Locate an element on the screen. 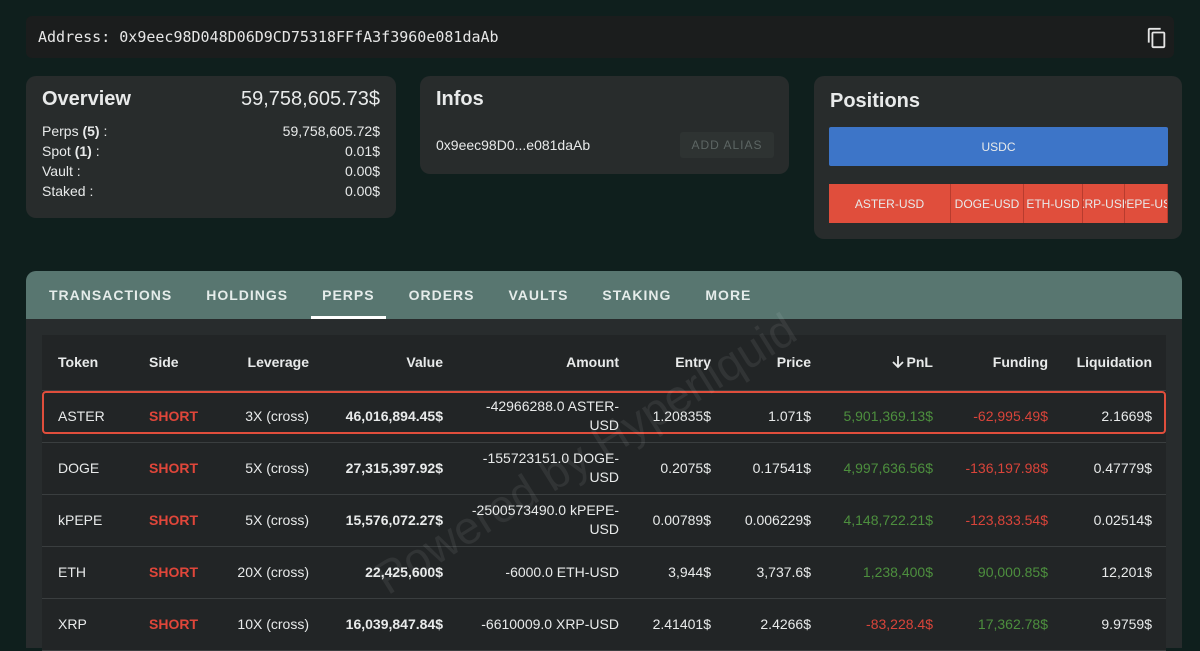 Image resolution: width=1200 pixels, height=651 pixels. overview-row-label: Staked : is located at coordinates (67, 191).